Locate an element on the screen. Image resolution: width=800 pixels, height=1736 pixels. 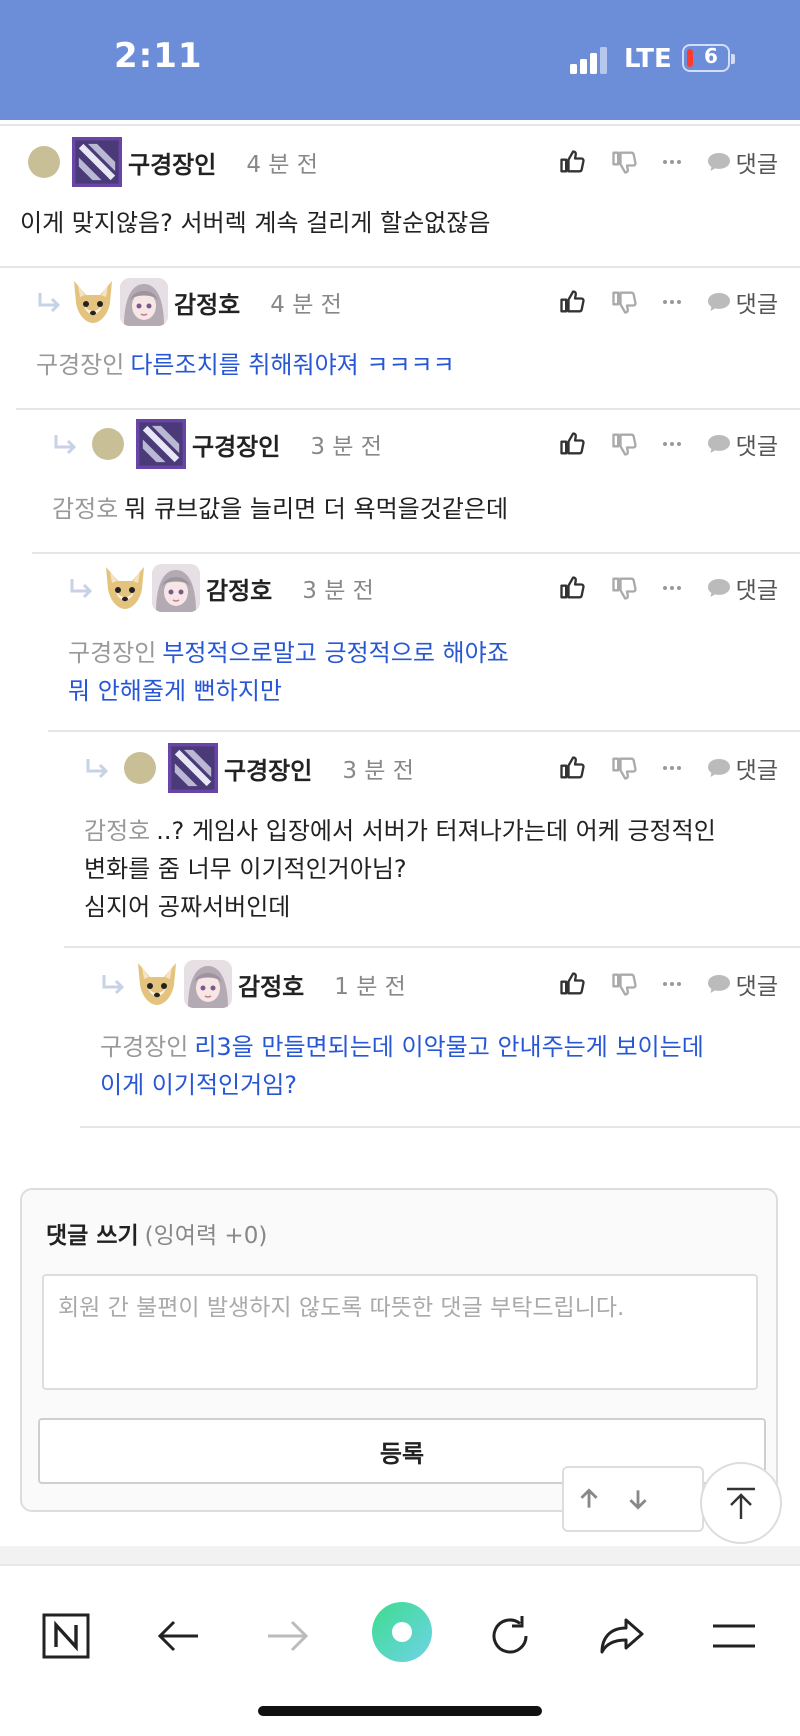
arrow-up-icon is located at coordinates (589, 1499).